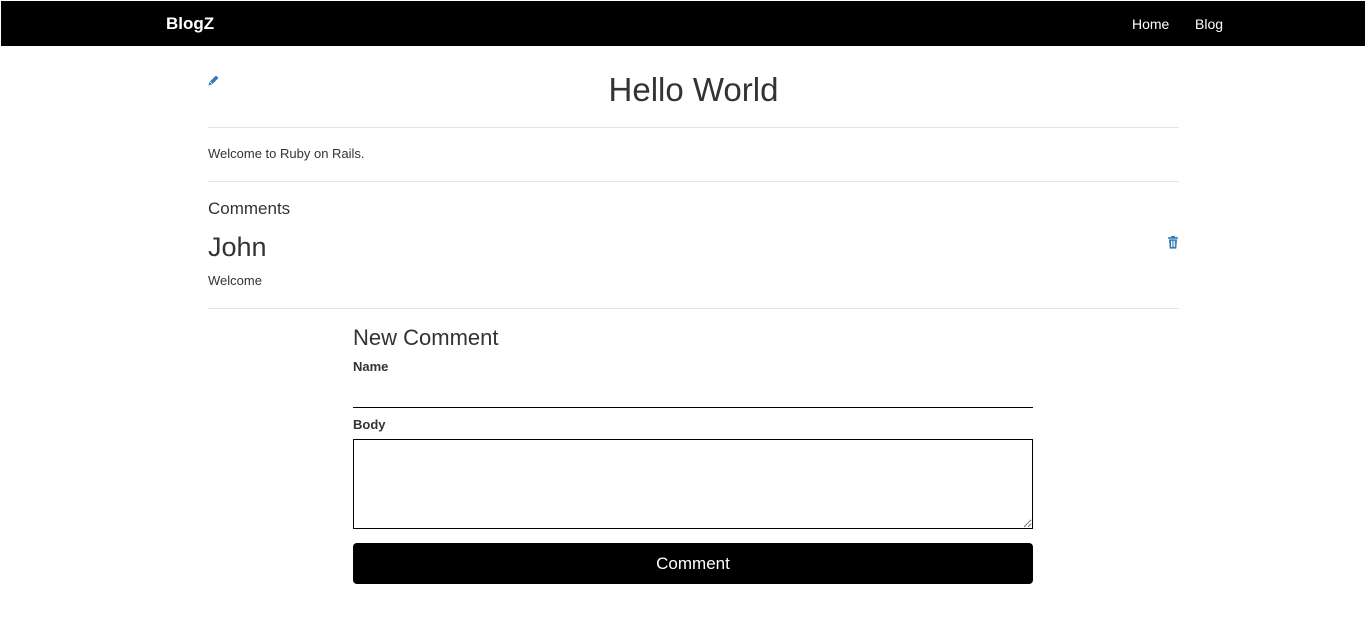 This screenshot has width=1366, height=618. Describe the element at coordinates (693, 563) in the screenshot. I see `comment-submit-button: Comment` at that location.